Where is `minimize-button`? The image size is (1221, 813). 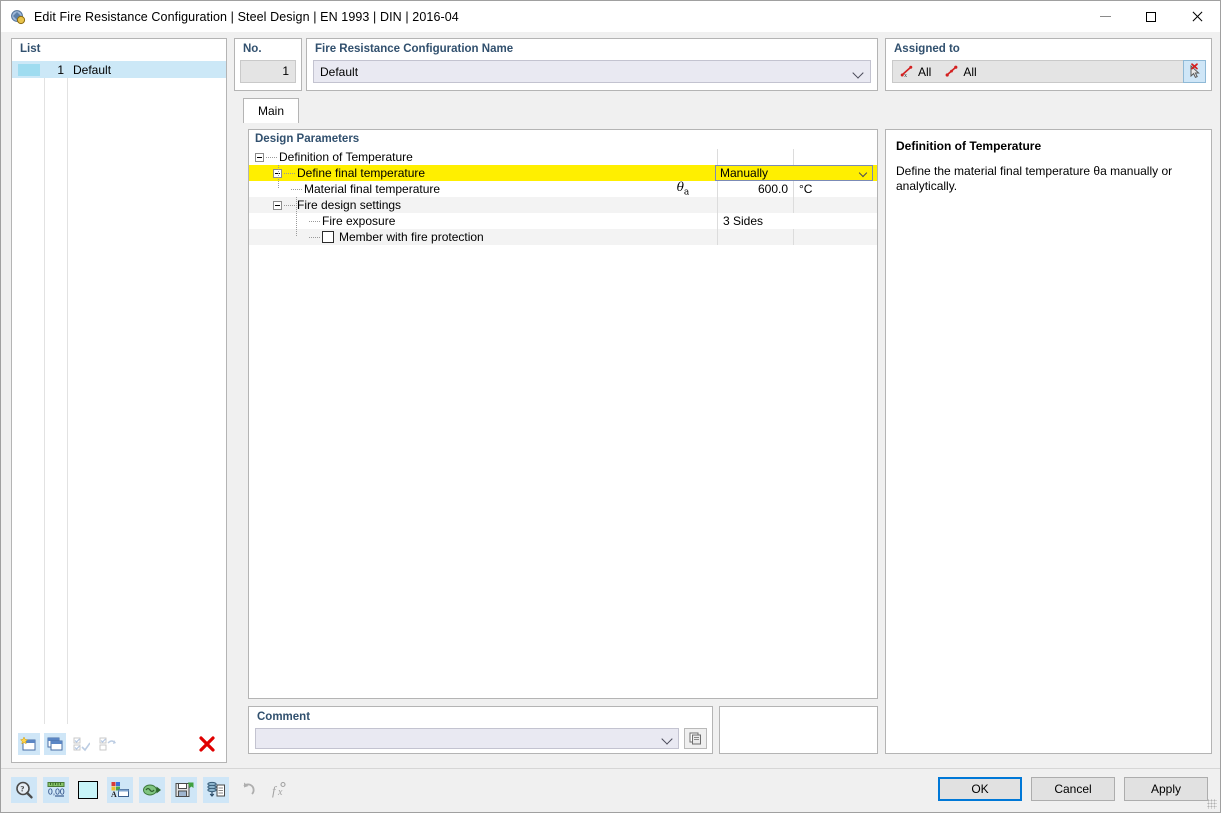 minimize-button is located at coordinates (1105, 16).